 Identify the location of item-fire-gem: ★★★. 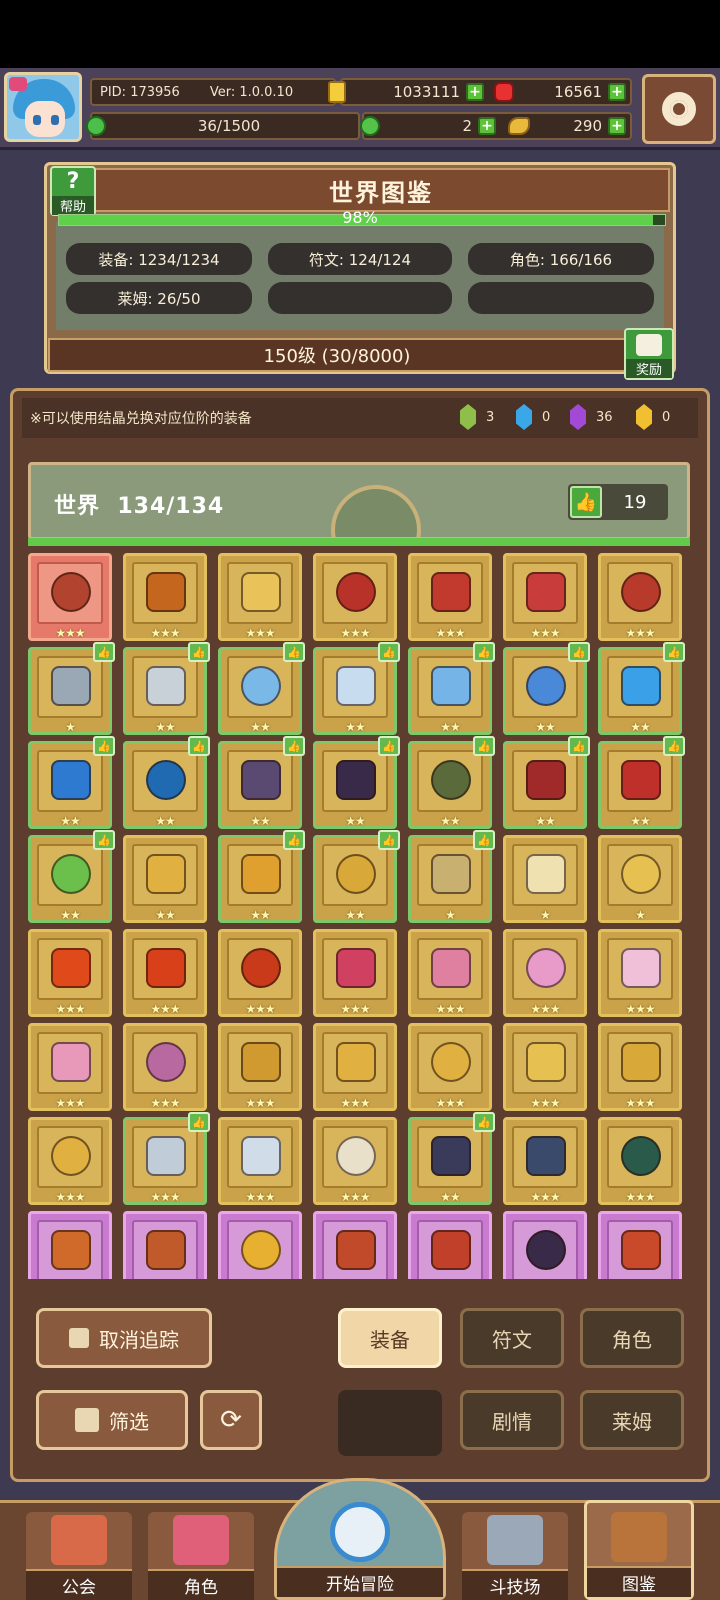
(70, 973).